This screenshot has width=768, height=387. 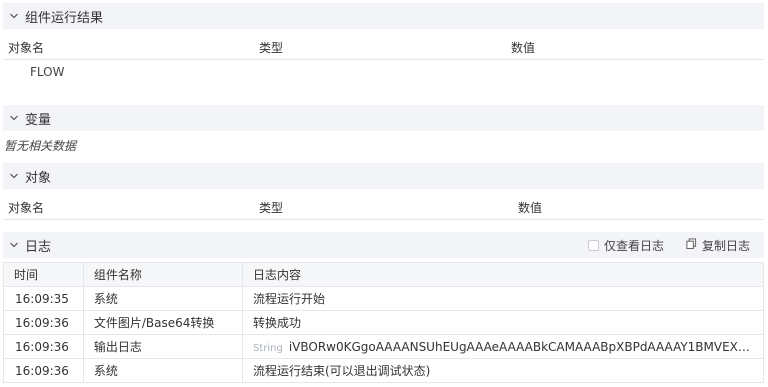 I want to click on objects-columns: 对象名 类型 数值, so click(x=383, y=208).